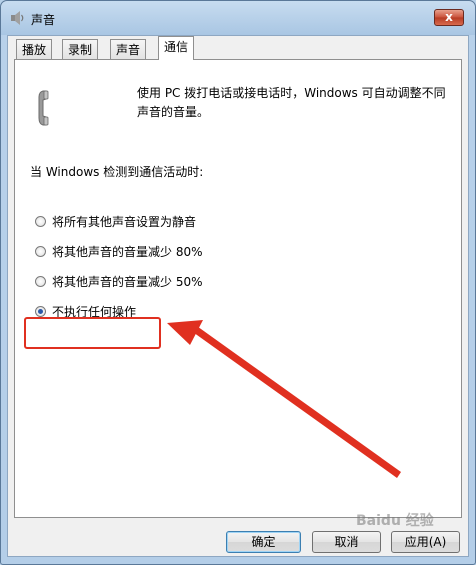 This screenshot has height=565, width=476. Describe the element at coordinates (176, 48) in the screenshot. I see `tab-communications: 通信` at that location.